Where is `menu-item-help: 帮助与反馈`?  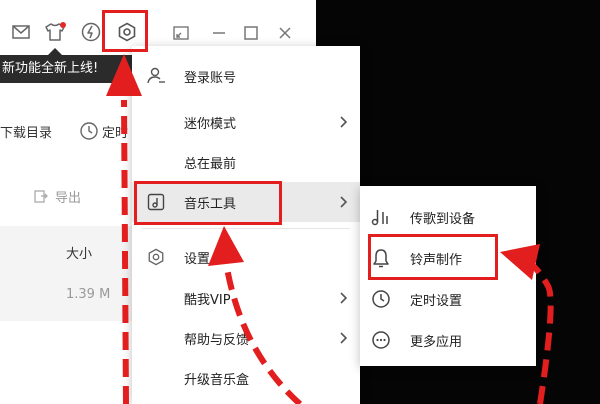 menu-item-help: 帮助与反馈 is located at coordinates (246, 338).